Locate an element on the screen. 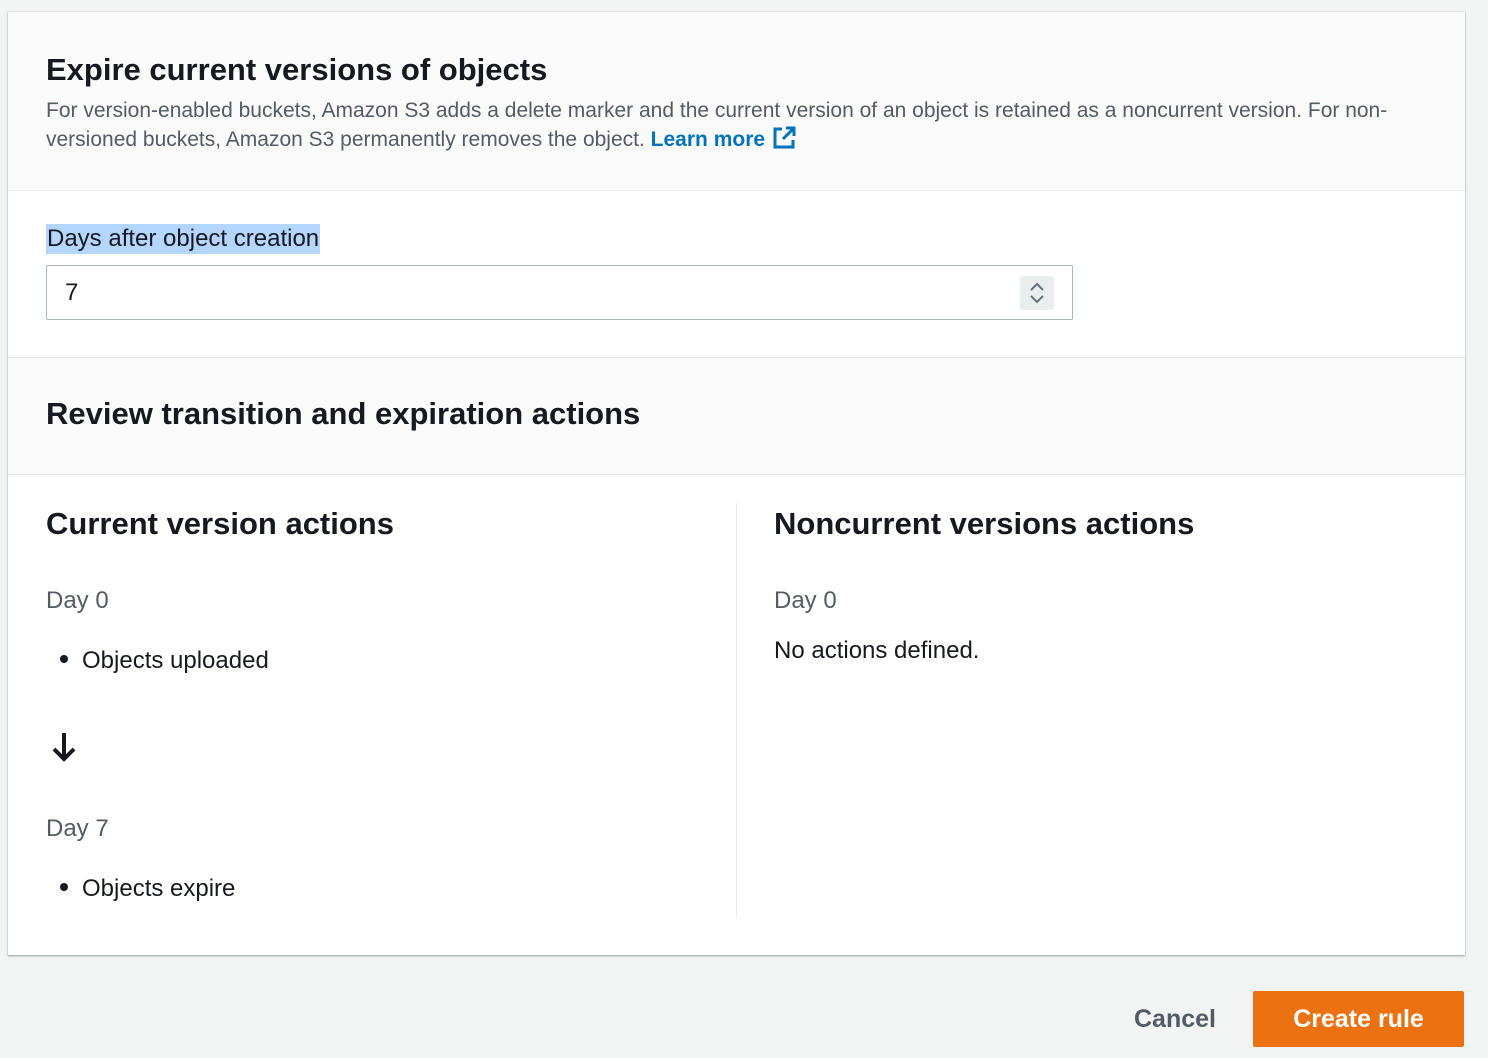 The width and height of the screenshot is (1488, 1058). noncurrent-no-actions-message: No actions defined. is located at coordinates (877, 650).